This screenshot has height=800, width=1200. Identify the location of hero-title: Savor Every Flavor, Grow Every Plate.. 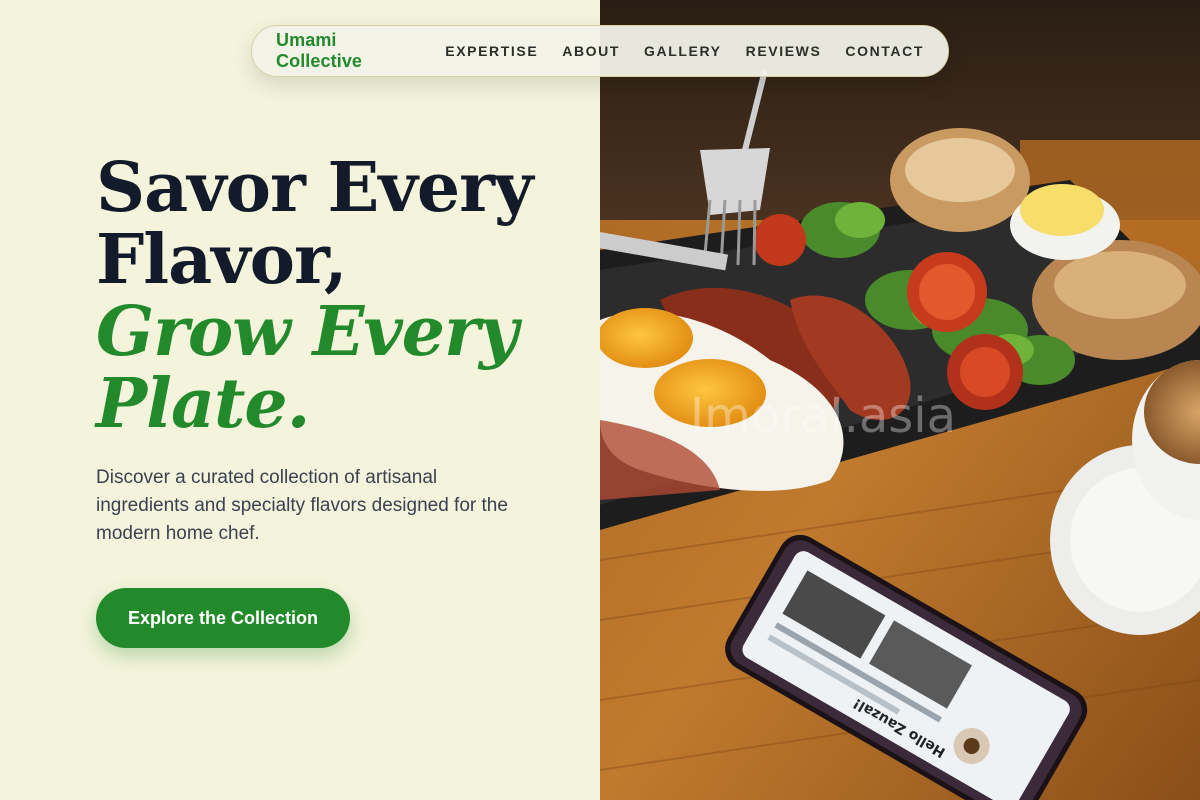
(336, 296).